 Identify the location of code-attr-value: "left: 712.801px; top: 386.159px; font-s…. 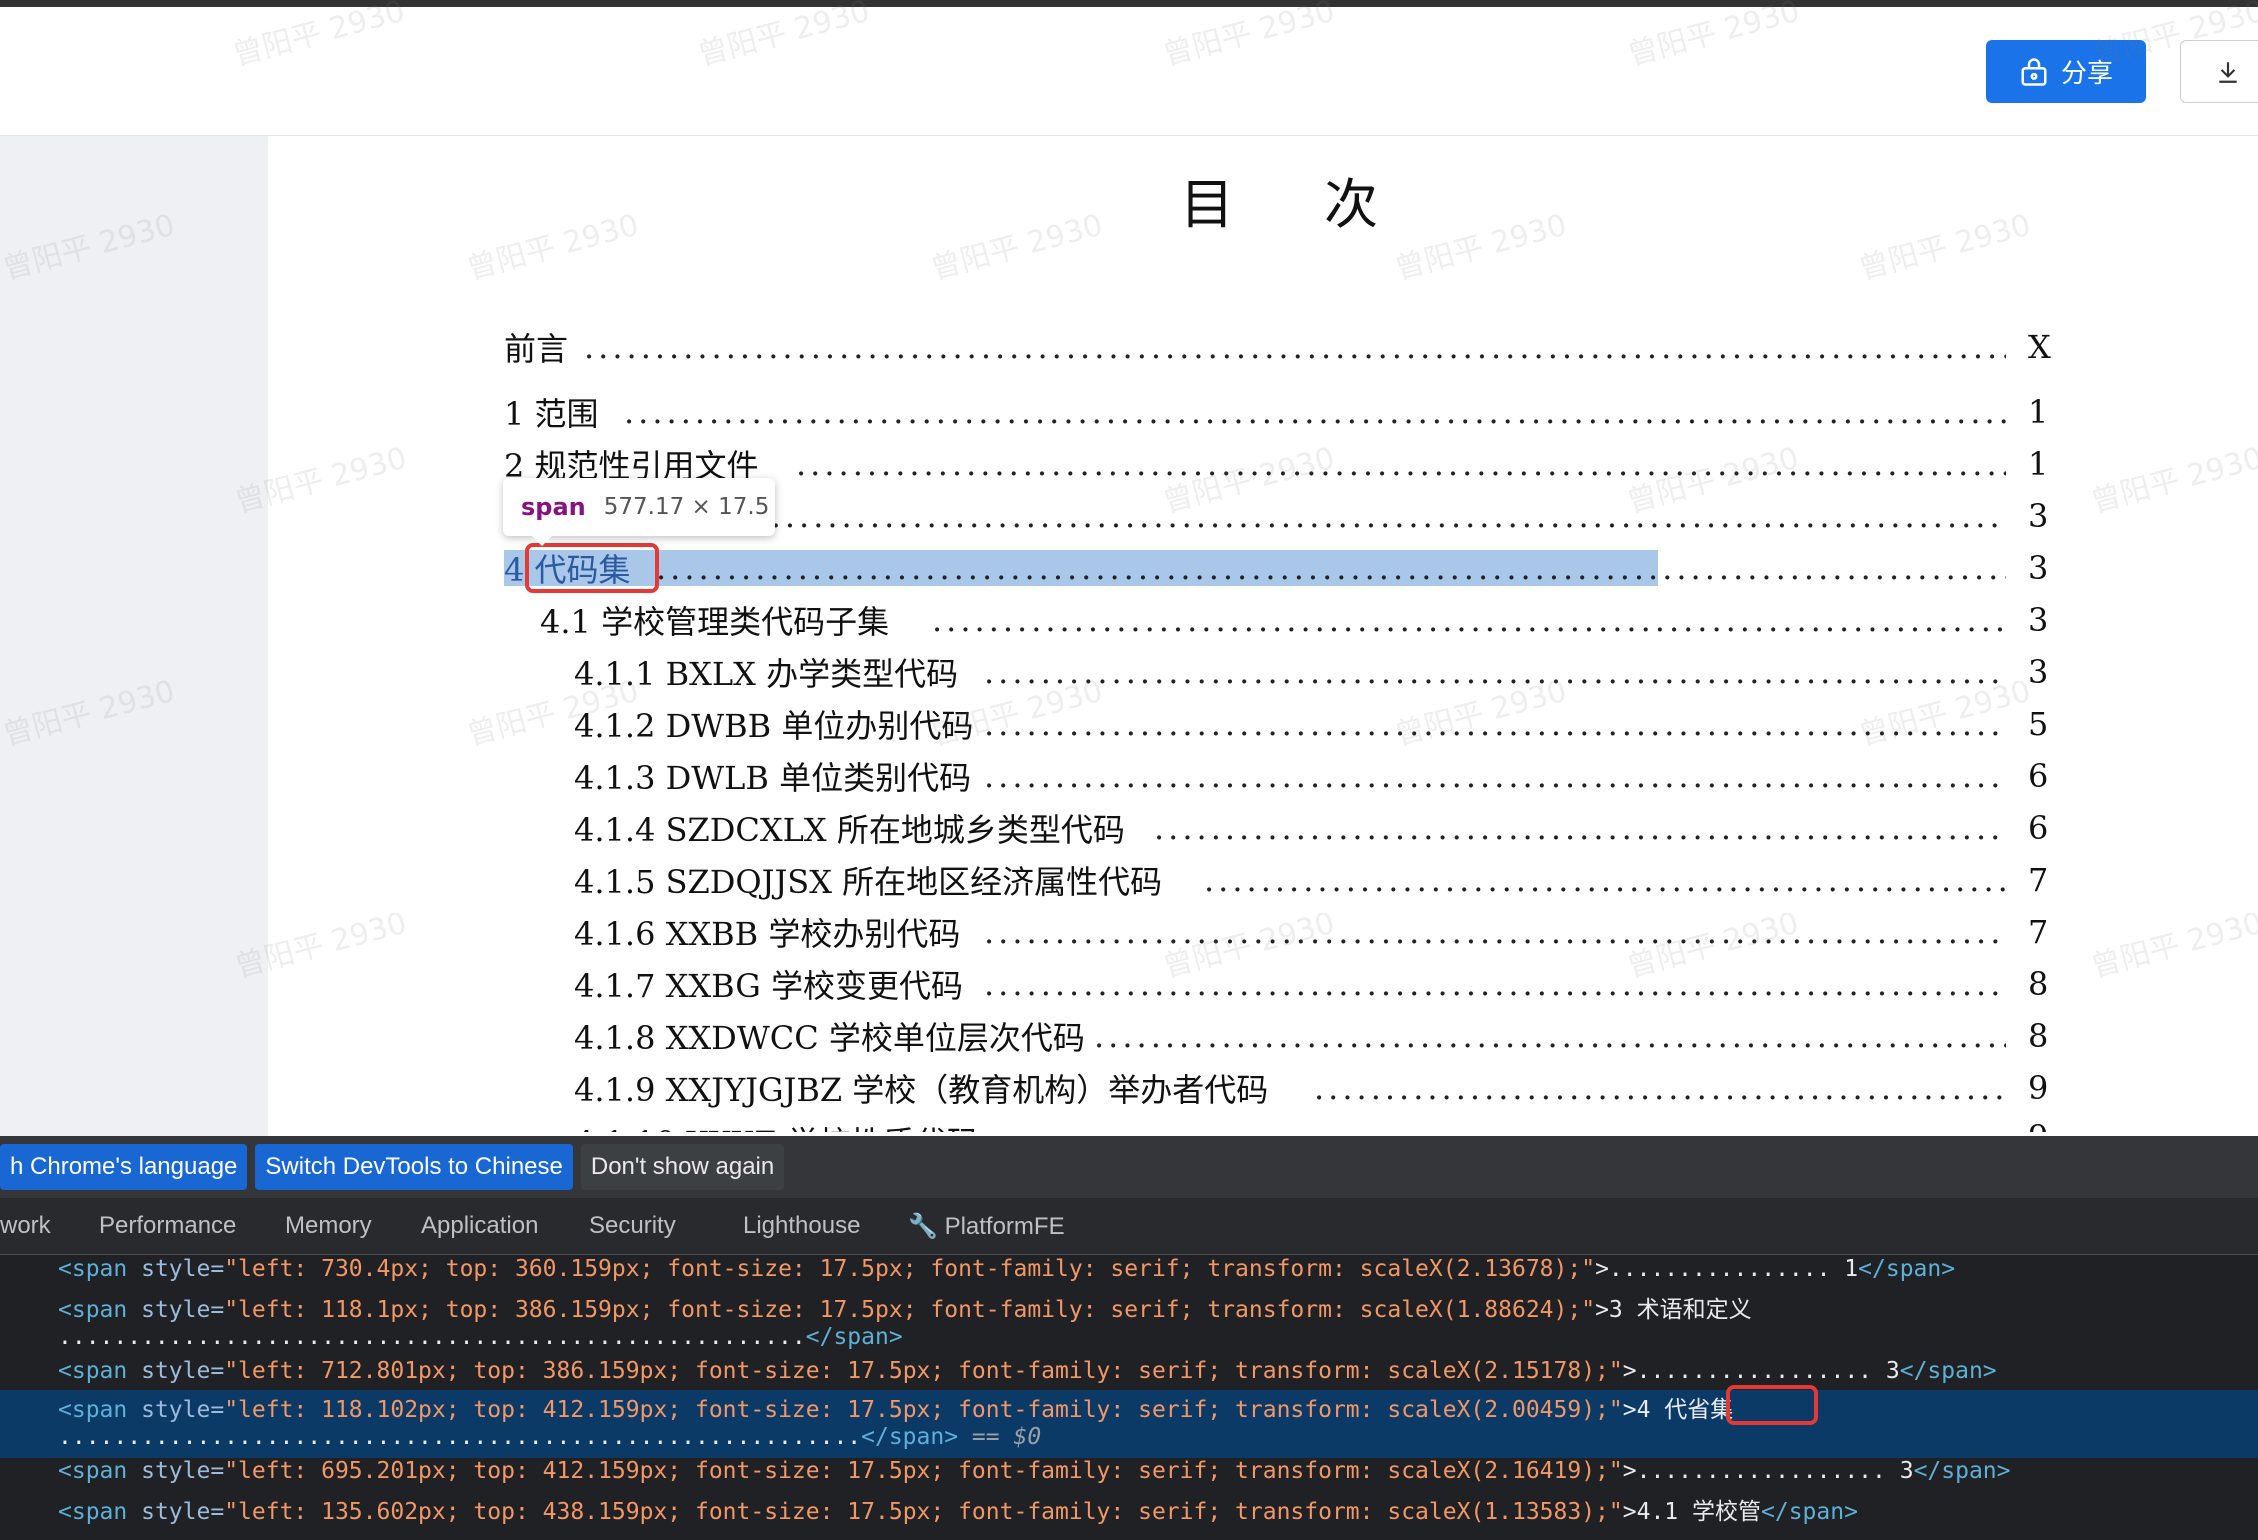
(923, 1371).